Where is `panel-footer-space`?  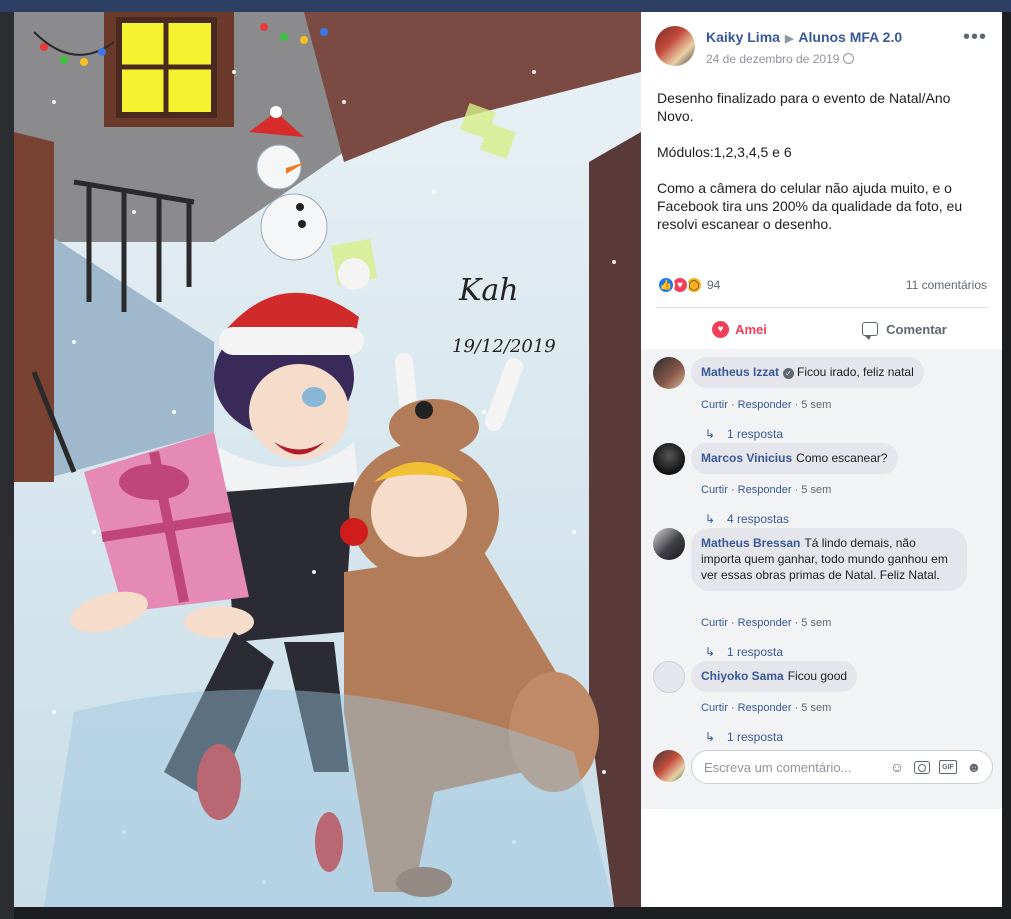
panel-footer-space is located at coordinates (821, 858).